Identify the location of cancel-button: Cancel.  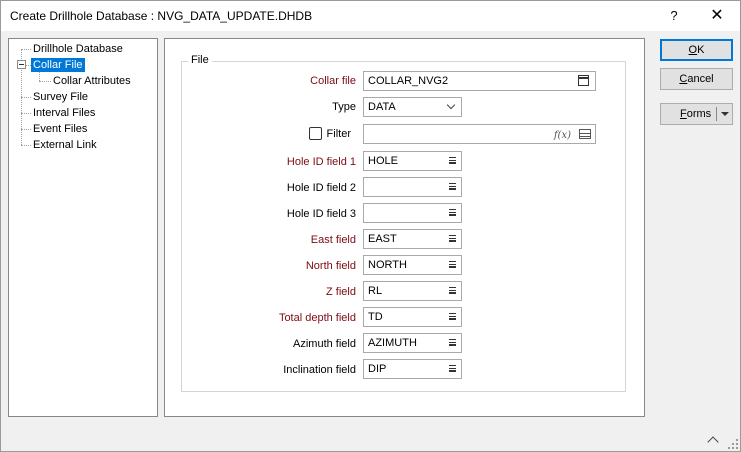
(696, 79).